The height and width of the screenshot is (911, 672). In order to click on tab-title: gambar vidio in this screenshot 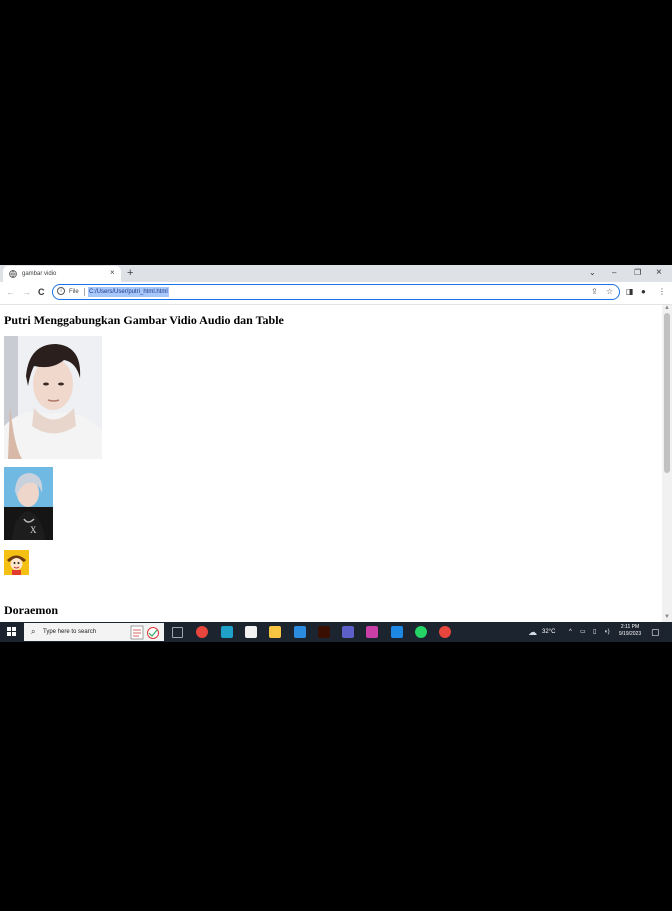, I will do `click(39, 274)`.